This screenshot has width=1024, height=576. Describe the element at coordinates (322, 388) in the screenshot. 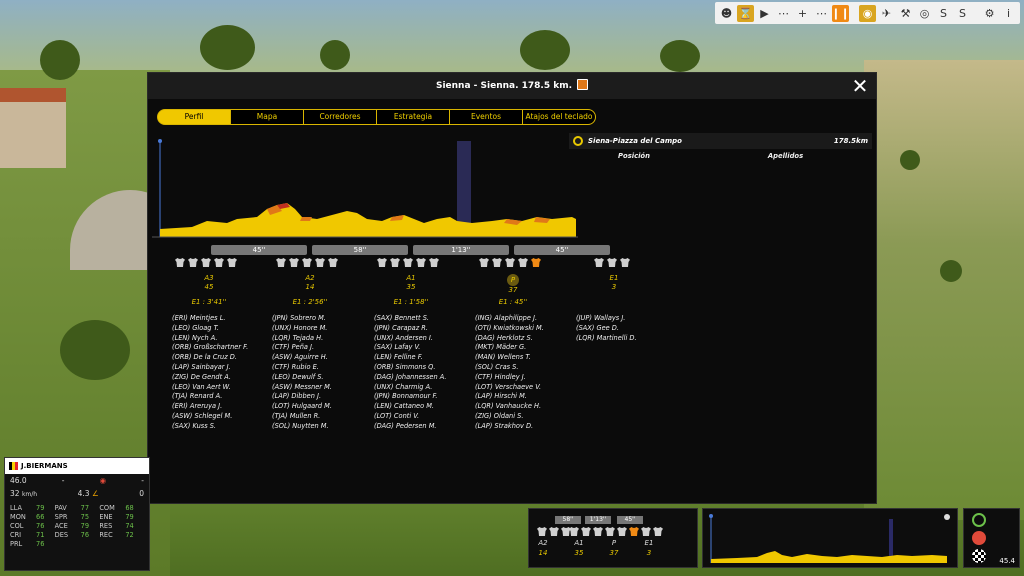

I see `rider-entry: (ASW) Messner M.` at that location.